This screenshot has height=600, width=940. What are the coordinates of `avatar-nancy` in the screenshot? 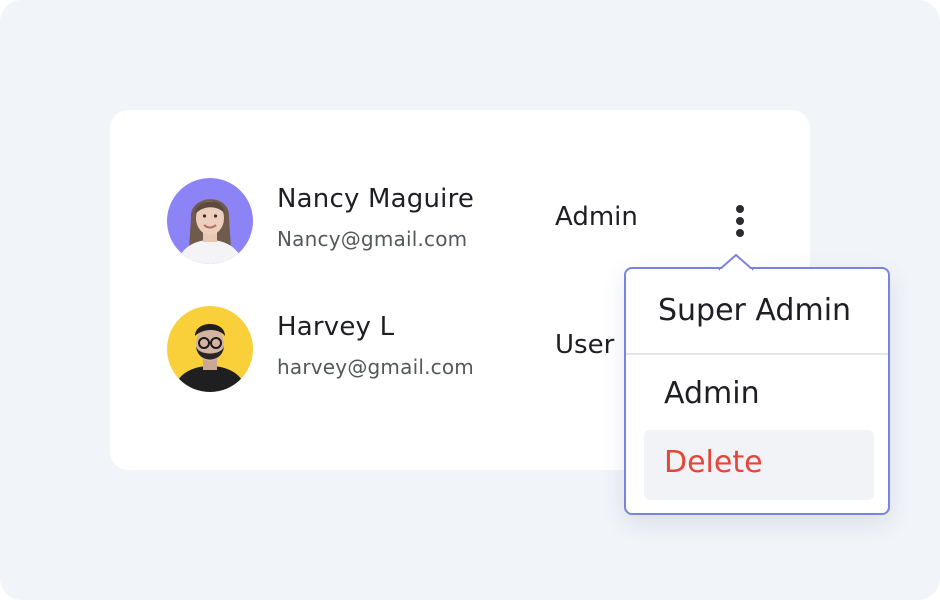 It's located at (210, 221).